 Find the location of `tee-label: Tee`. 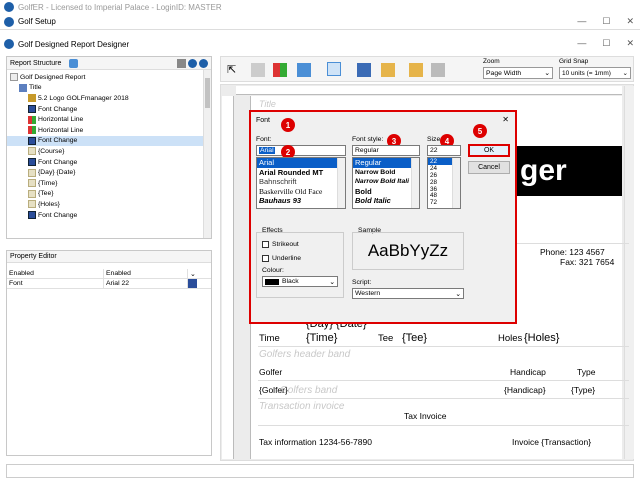

tee-label: Tee is located at coordinates (386, 338).